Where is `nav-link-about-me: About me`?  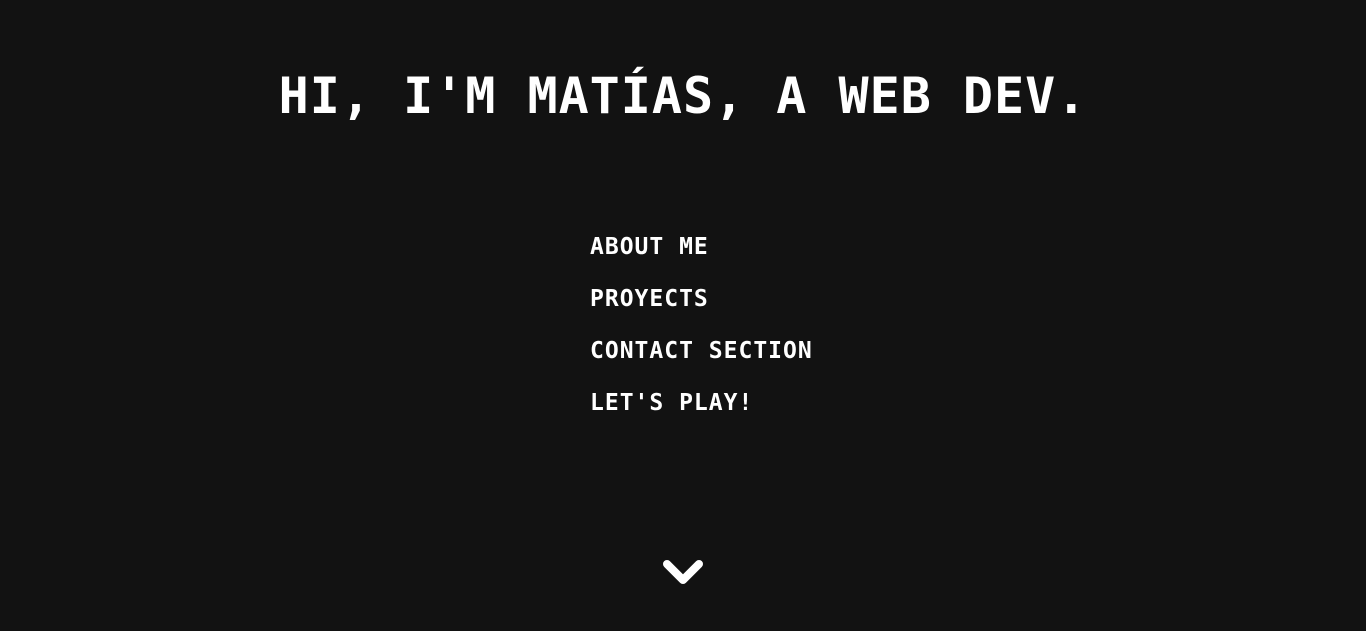 nav-link-about-me: About me is located at coordinates (649, 247).